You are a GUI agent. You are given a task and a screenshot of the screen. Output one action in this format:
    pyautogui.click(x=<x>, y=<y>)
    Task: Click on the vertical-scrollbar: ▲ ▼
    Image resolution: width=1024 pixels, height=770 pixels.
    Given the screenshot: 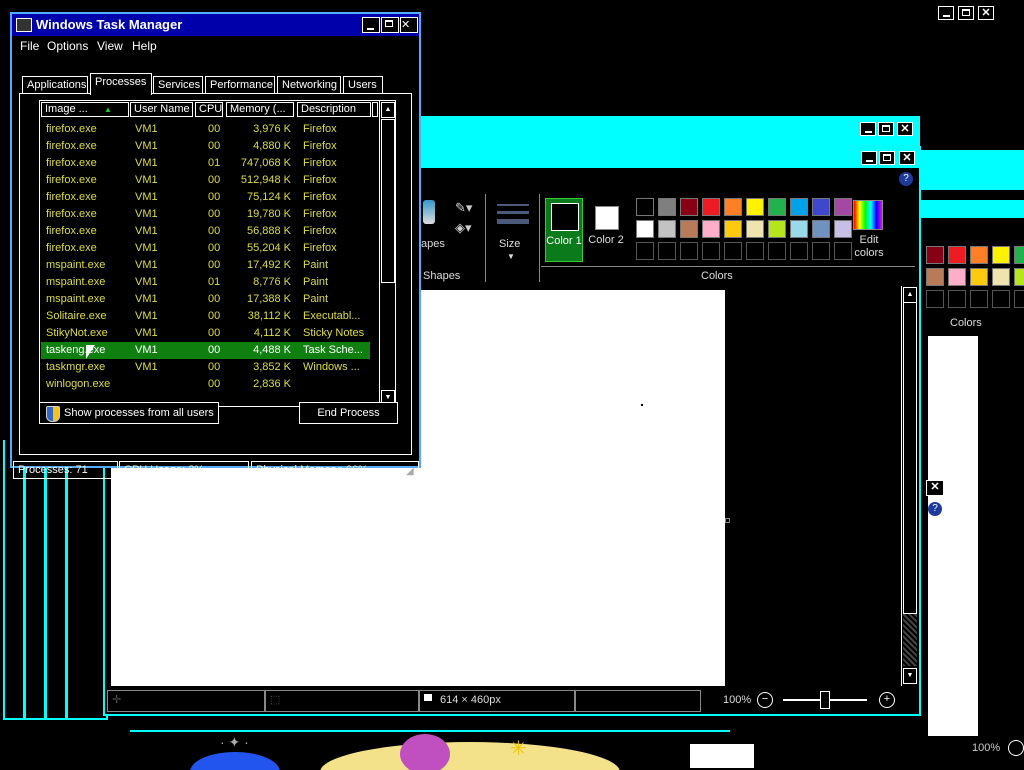 What is the action you would take?
    pyautogui.click(x=909, y=486)
    